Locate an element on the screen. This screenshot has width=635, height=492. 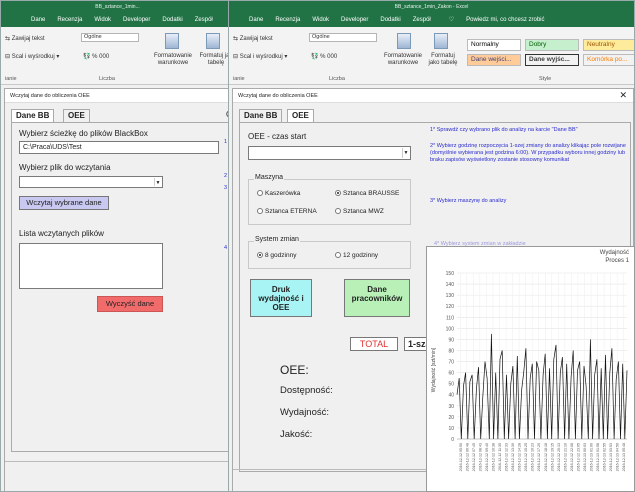
back-group-align: ianie is located at coordinates (11, 79).